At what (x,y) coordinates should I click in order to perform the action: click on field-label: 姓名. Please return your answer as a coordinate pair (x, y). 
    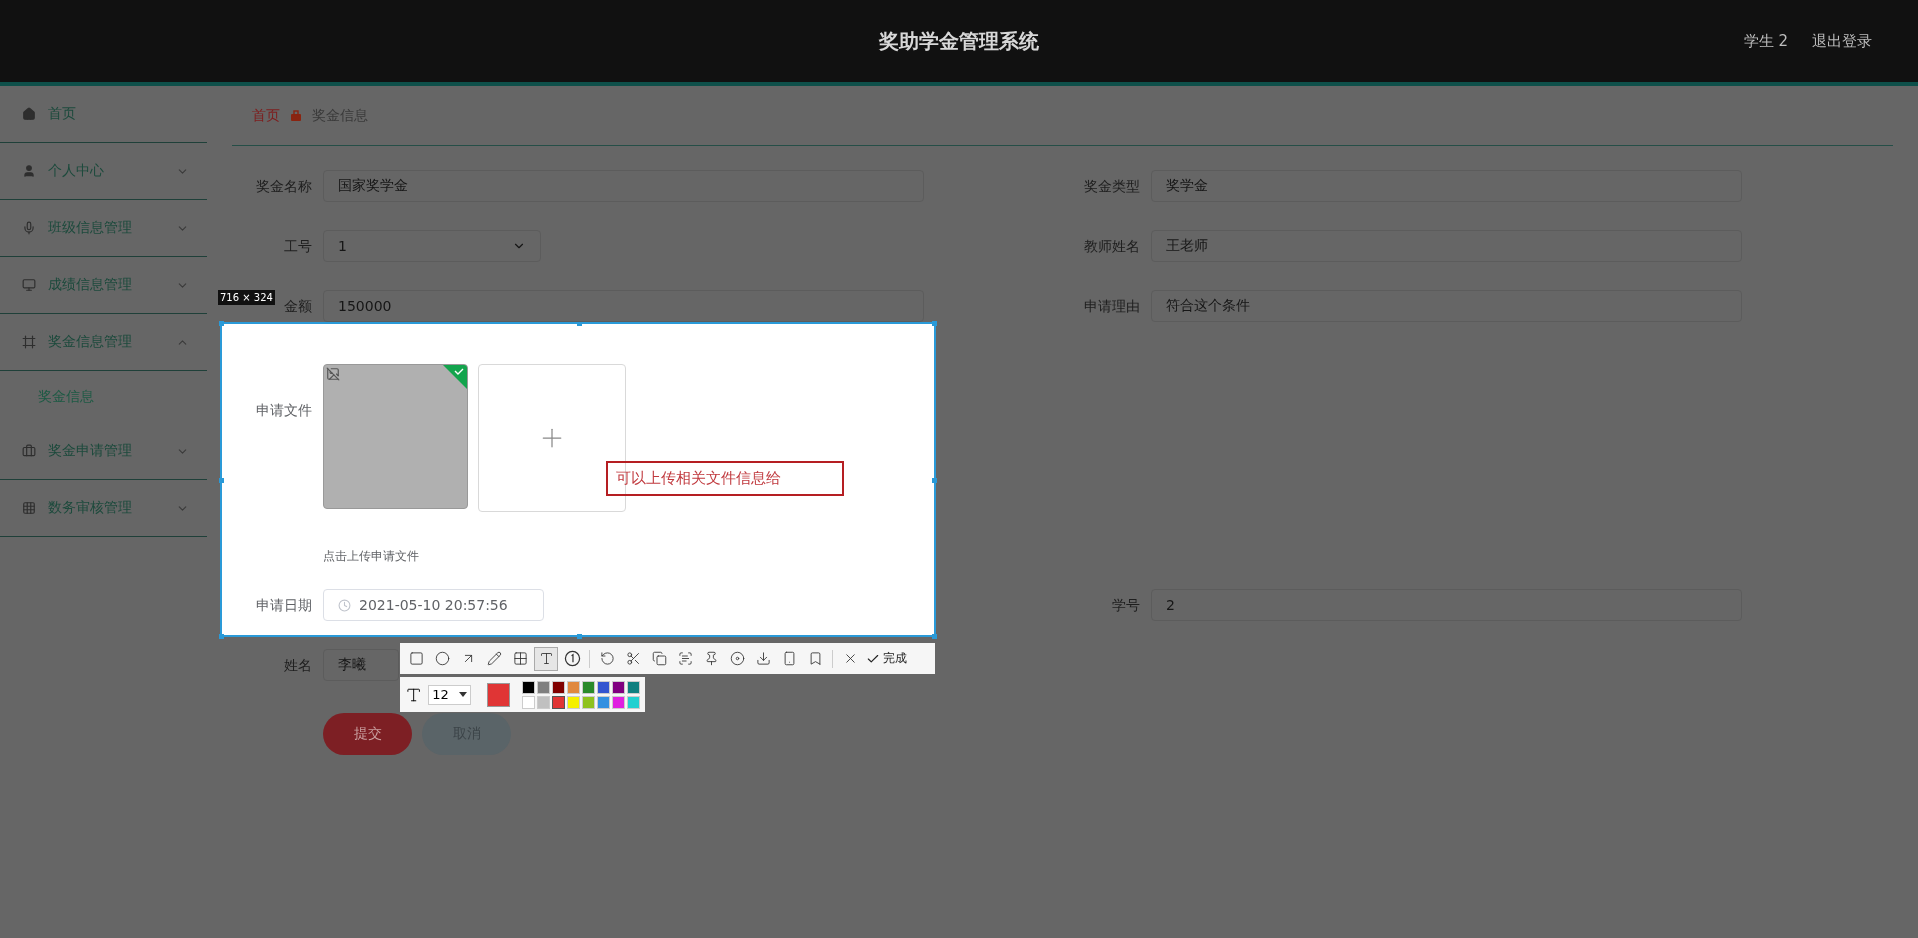
    Looking at the image, I should click on (298, 665).